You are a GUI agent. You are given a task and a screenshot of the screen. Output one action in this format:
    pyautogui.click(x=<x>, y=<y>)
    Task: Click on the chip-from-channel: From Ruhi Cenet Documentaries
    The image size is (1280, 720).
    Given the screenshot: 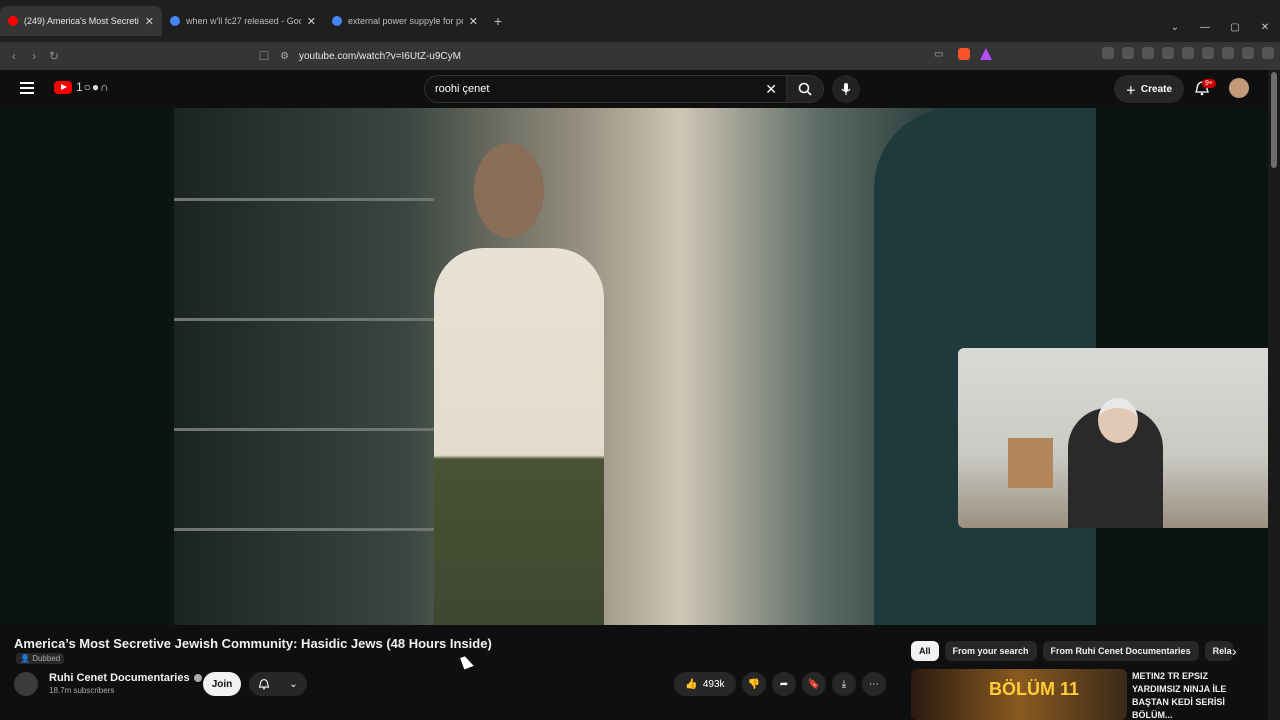 What is the action you would take?
    pyautogui.click(x=1120, y=651)
    